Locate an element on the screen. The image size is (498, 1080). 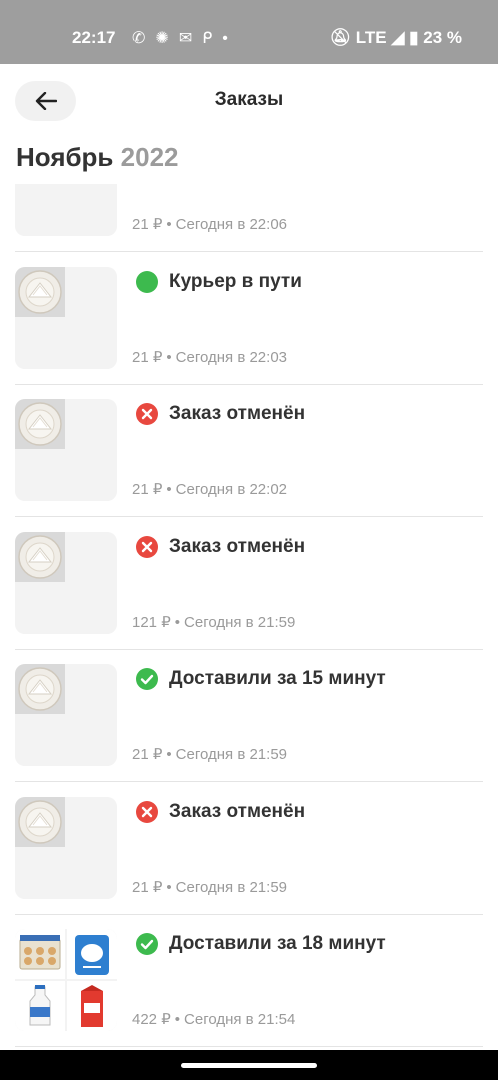
cream-product-image is located at coordinates (92, 954).